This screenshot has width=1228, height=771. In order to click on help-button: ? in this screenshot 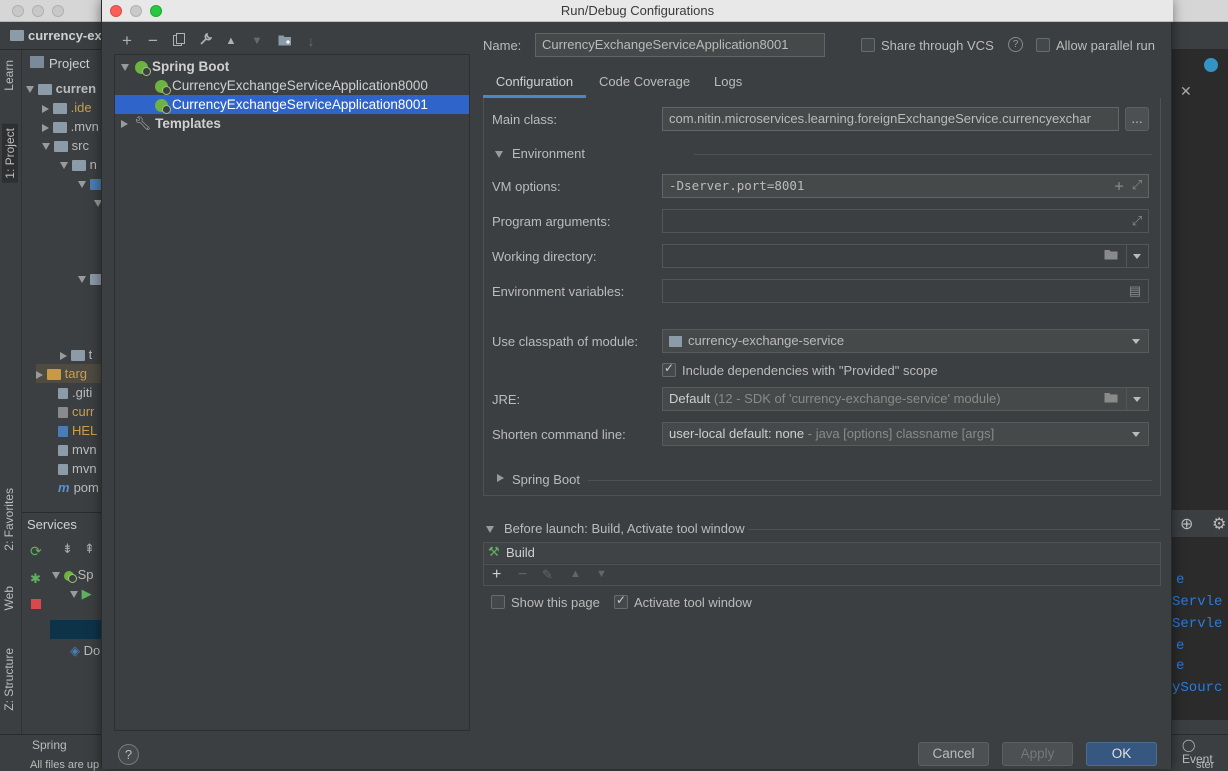, I will do `click(128, 754)`.